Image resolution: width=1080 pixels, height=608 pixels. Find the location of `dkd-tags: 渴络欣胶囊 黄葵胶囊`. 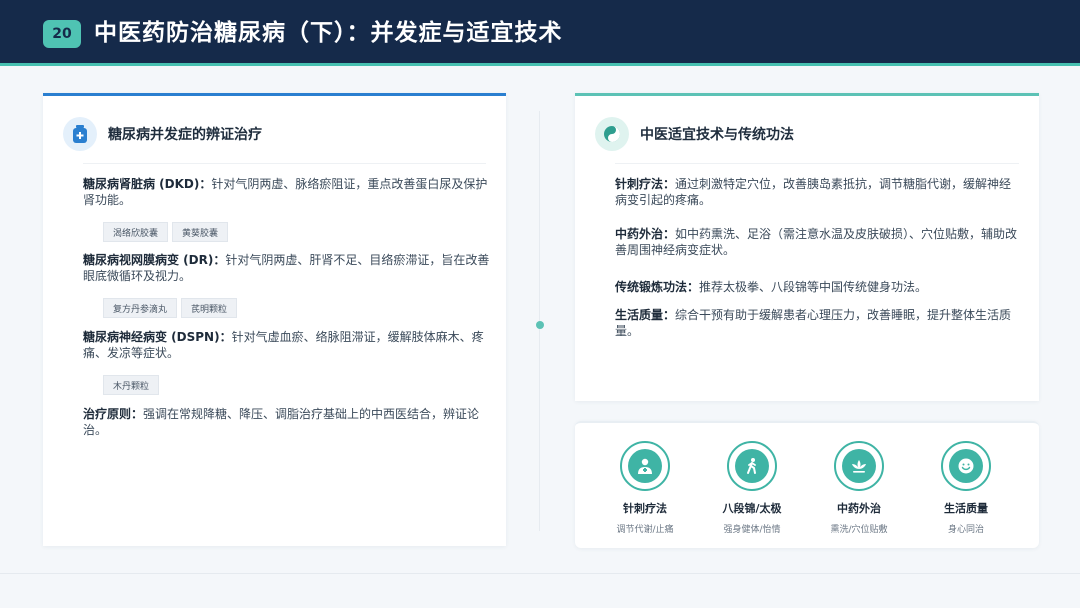

dkd-tags: 渴络欣胶囊 黄葵胶囊 is located at coordinates (166, 232).